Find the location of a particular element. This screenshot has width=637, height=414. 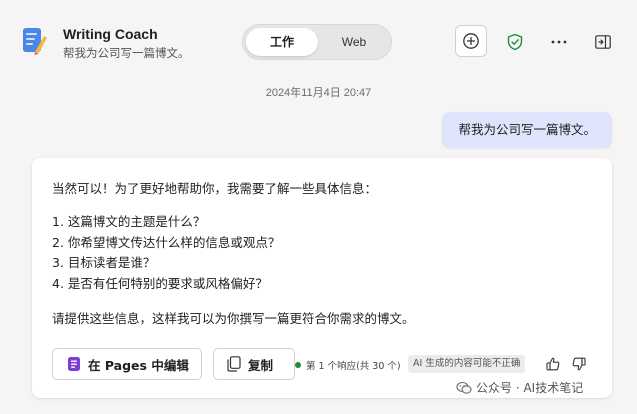

list-item: 2. 你希望博文传达什么样的信息或观点？ is located at coordinates (166, 242).